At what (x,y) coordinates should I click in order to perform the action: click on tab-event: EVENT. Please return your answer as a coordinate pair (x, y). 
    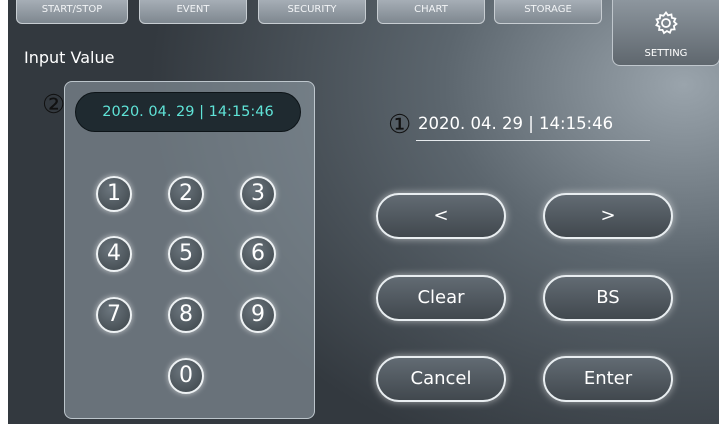
    Looking at the image, I should click on (193, 12).